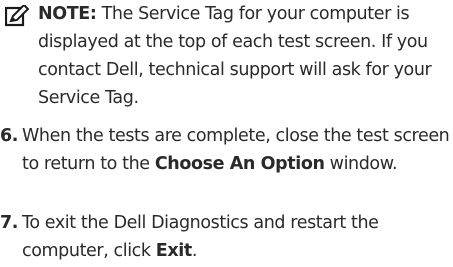 The height and width of the screenshot is (267, 453). What do you see at coordinates (67, 14) in the screenshot?
I see `note-label: NOTE:` at bounding box center [67, 14].